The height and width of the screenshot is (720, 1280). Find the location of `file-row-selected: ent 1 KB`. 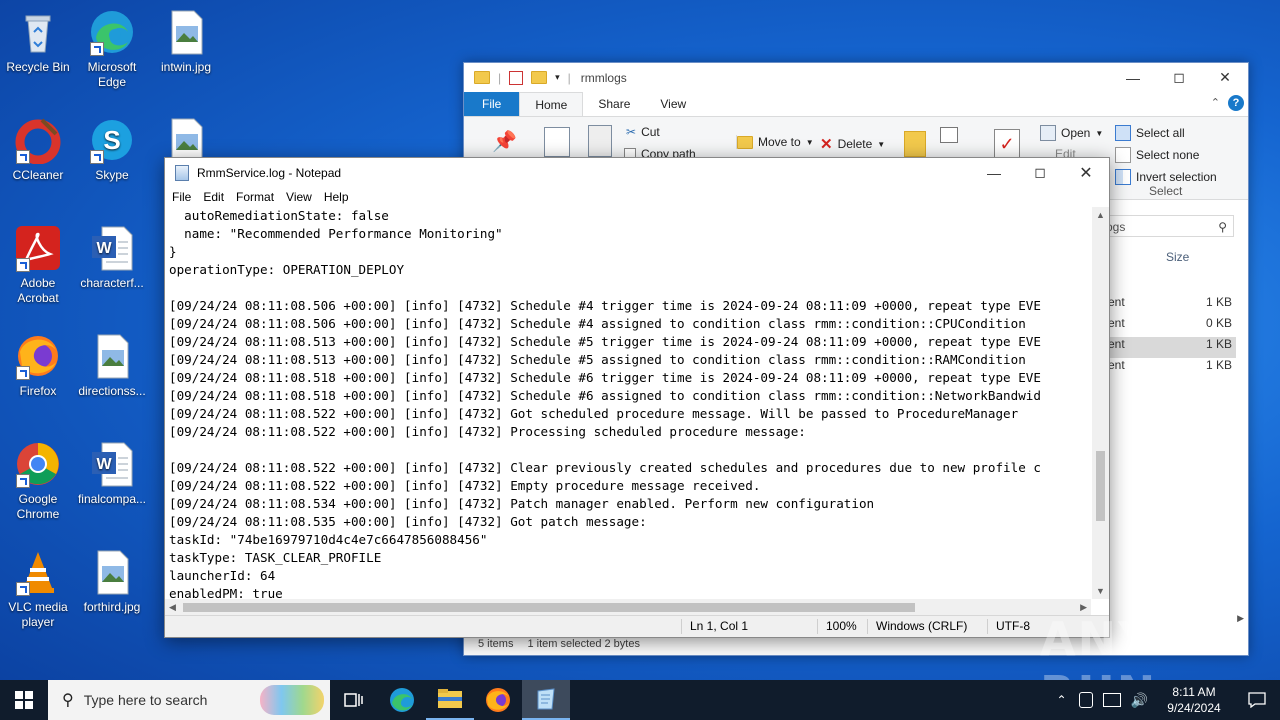

file-row-selected: ent 1 KB is located at coordinates (1172, 347).